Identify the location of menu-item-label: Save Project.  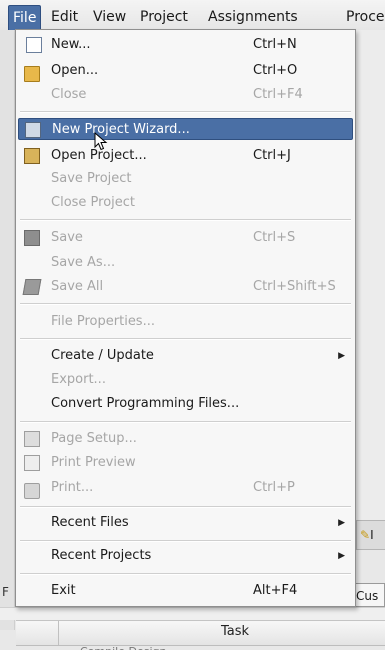
(91, 178).